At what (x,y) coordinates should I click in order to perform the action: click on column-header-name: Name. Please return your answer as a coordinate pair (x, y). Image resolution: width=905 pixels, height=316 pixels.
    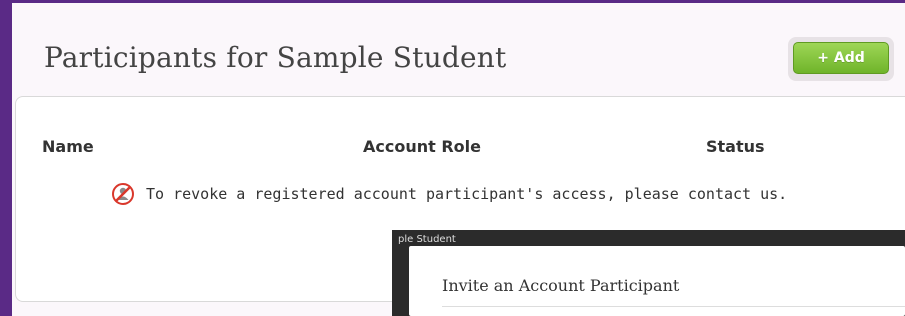
    Looking at the image, I should click on (68, 146).